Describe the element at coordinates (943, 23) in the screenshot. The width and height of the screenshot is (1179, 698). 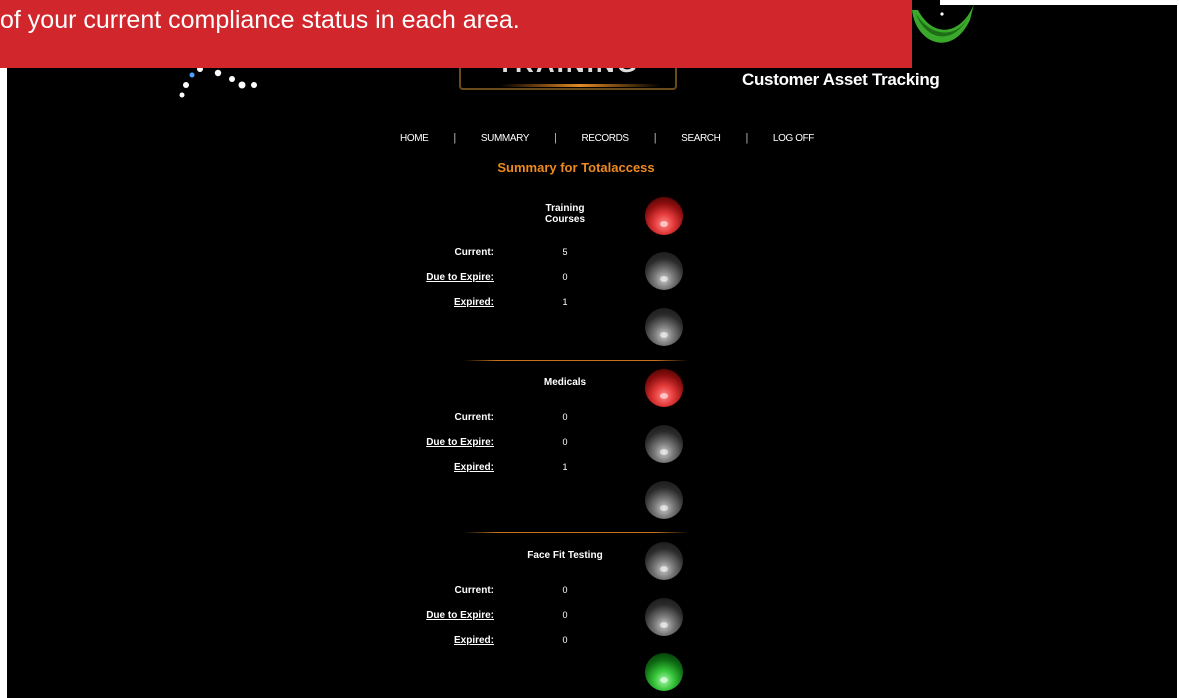
I see `cat-eye-logo-icon` at that location.